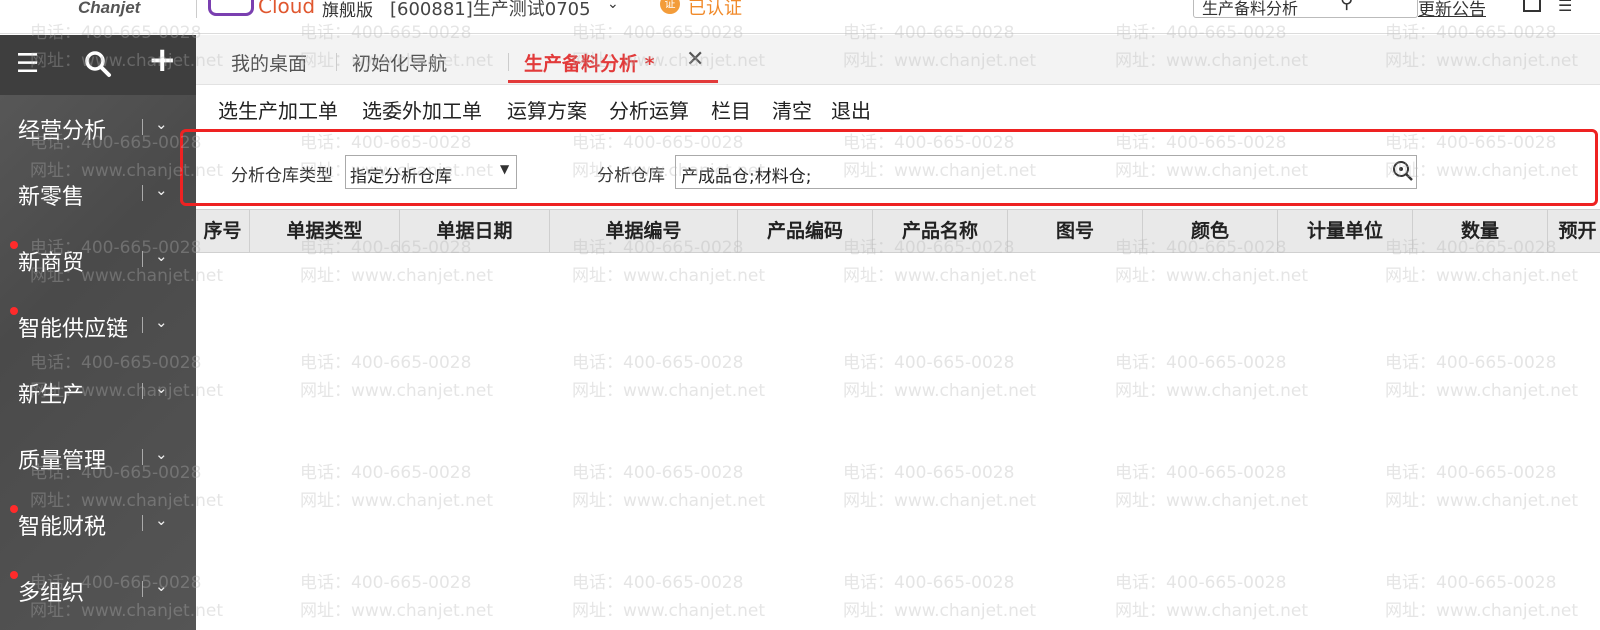 Image resolution: width=1600 pixels, height=630 pixels. I want to click on column-header: 产品名称, so click(940, 231).